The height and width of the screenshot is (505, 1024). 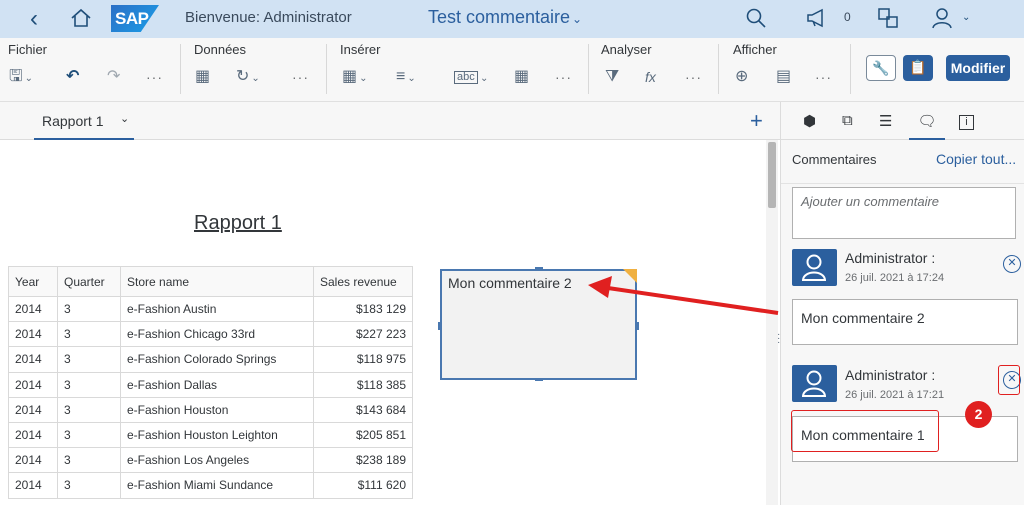 What do you see at coordinates (772, 175) in the screenshot?
I see `scroll-thumb` at bounding box center [772, 175].